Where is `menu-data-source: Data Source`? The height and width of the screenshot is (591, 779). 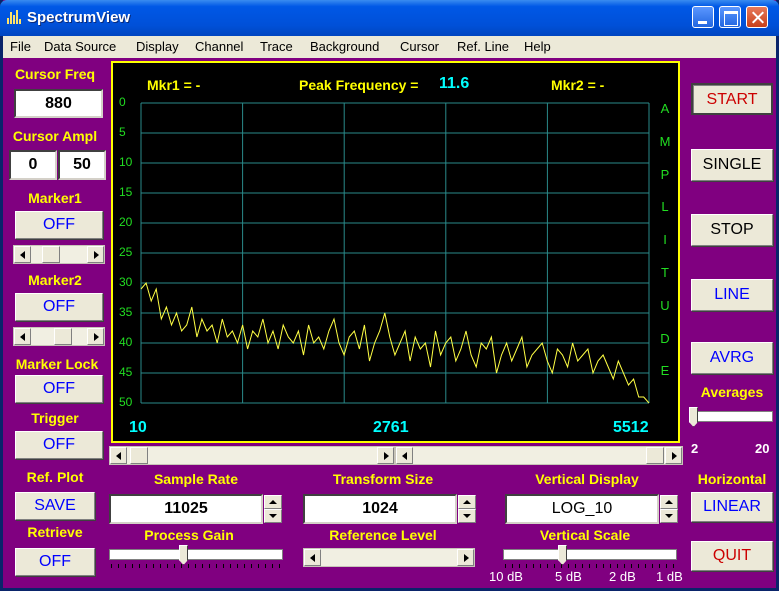
menu-data-source: Data Source is located at coordinates (80, 46).